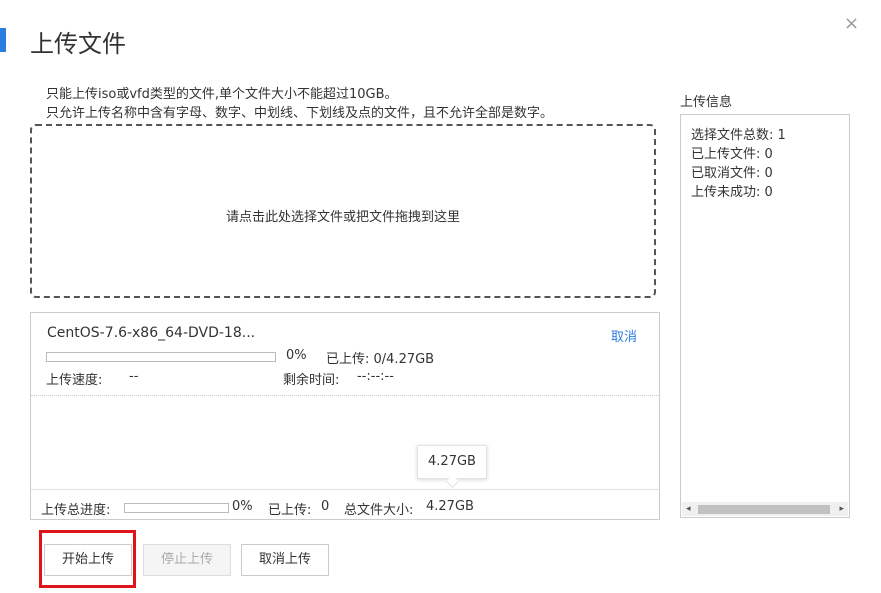  Describe the element at coordinates (325, 506) in the screenshot. I see `total-uploaded-value: 0` at that location.